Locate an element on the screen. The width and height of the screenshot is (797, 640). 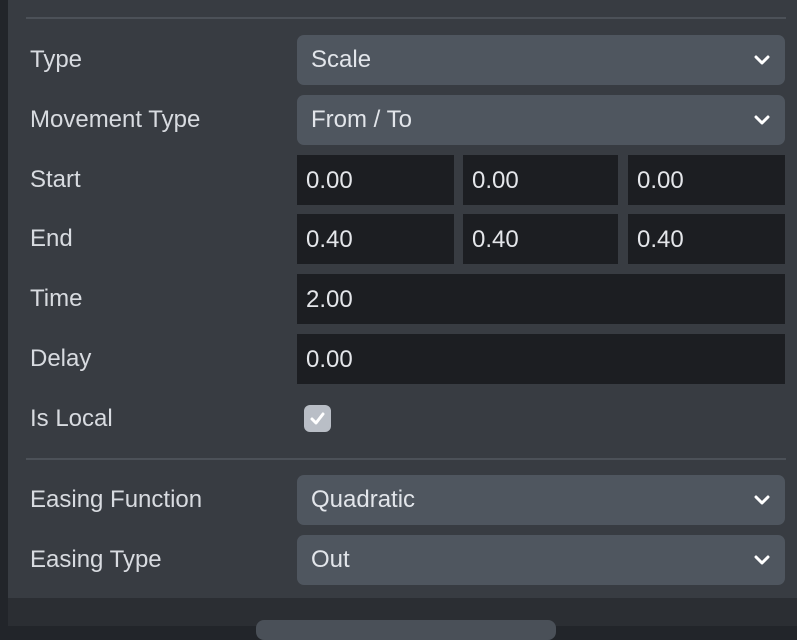
easing-function-value: Quadratic is located at coordinates (363, 499).